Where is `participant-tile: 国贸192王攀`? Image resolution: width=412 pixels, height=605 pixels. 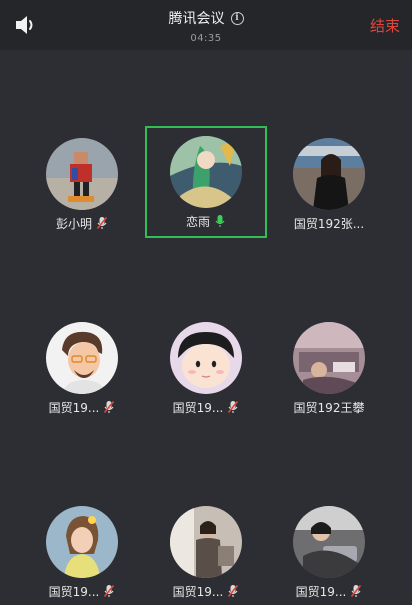
participant-tile: 国贸192王攀 is located at coordinates (329, 368).